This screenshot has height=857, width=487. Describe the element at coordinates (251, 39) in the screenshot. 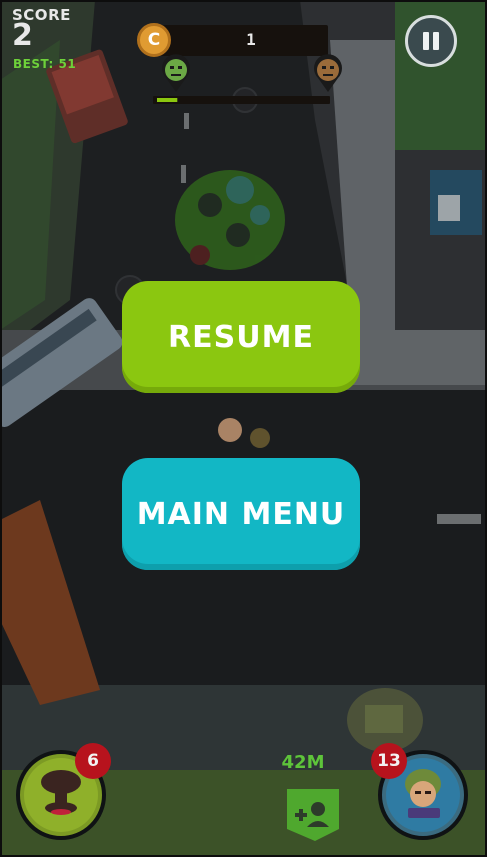

I see `coin-count: 1` at that location.